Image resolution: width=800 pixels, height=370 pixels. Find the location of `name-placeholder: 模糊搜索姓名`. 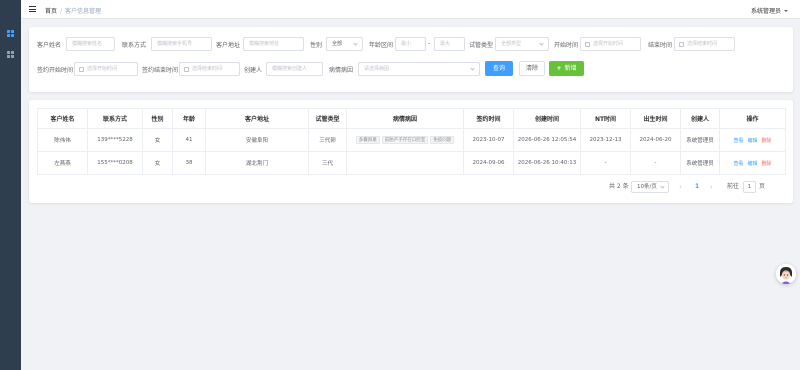

name-placeholder: 模糊搜索姓名 is located at coordinates (87, 44).